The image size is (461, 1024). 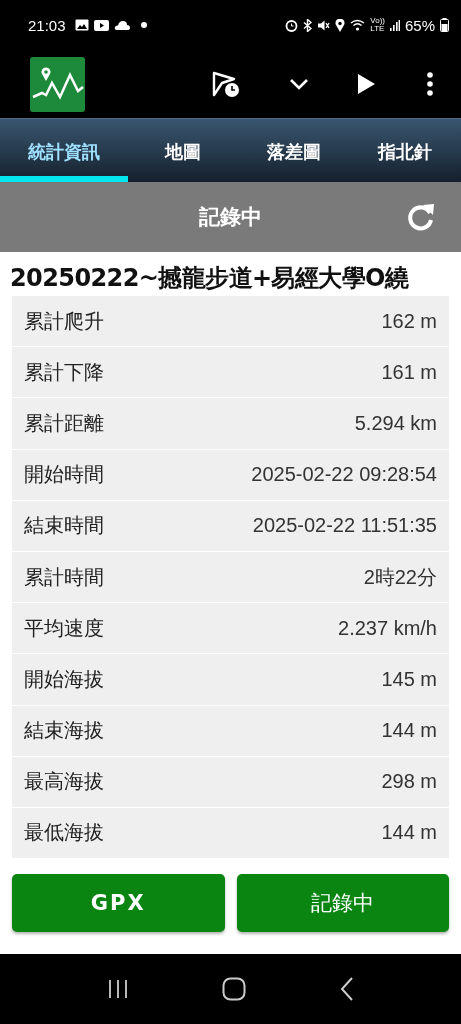 I want to click on action-button: GPX, so click(x=118, y=903).